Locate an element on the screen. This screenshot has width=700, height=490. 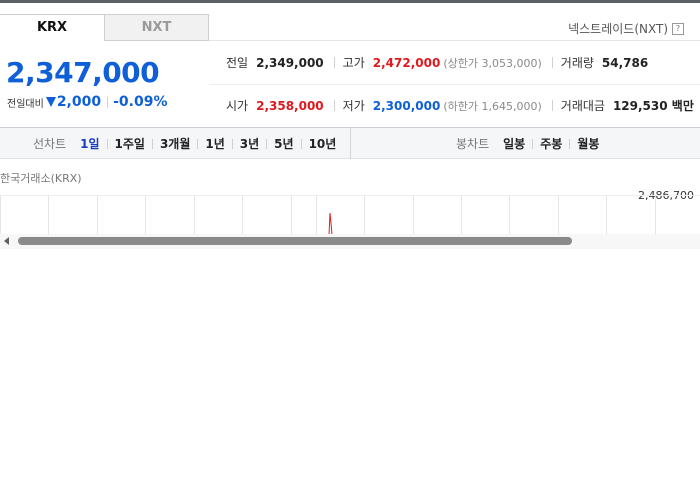
period-button-3: 1년 is located at coordinates (214, 143).